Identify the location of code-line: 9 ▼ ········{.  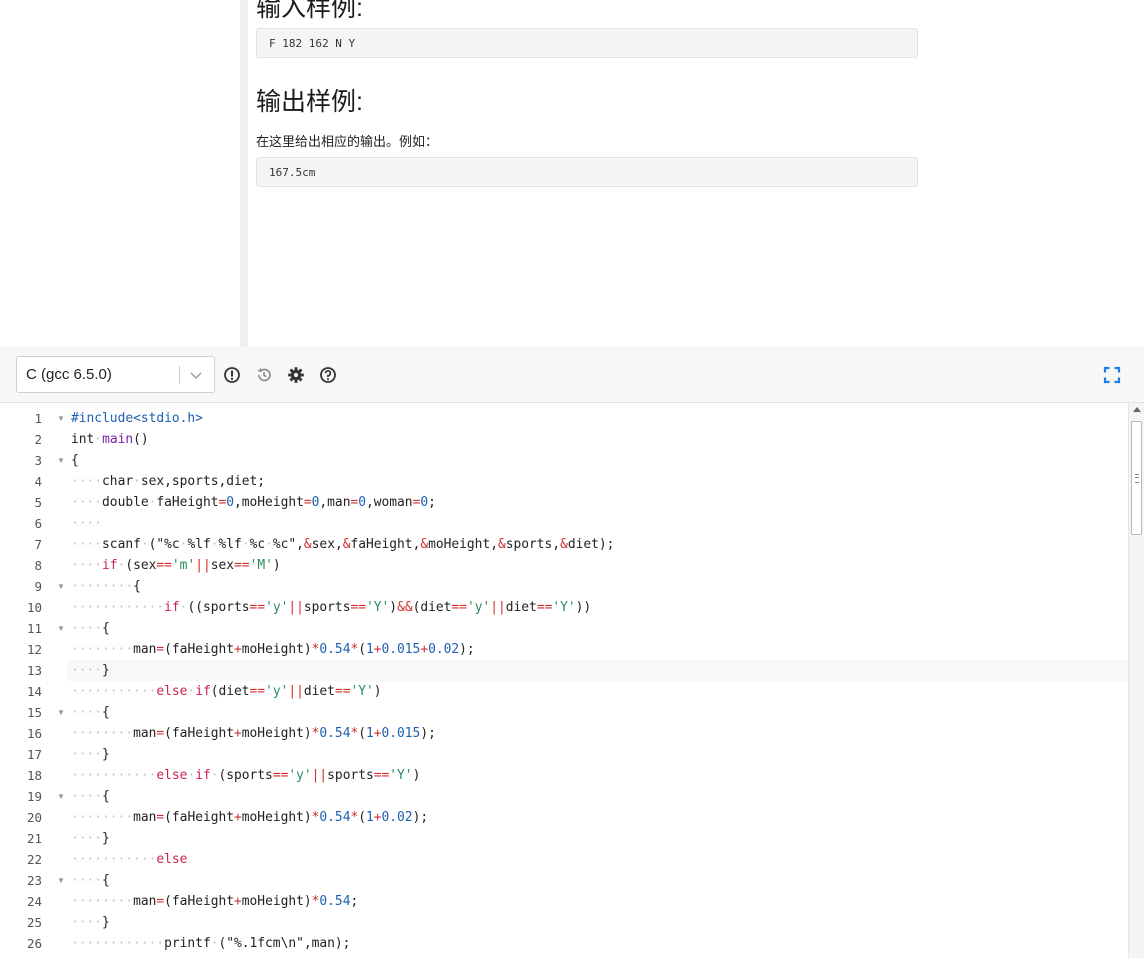
(564, 586).